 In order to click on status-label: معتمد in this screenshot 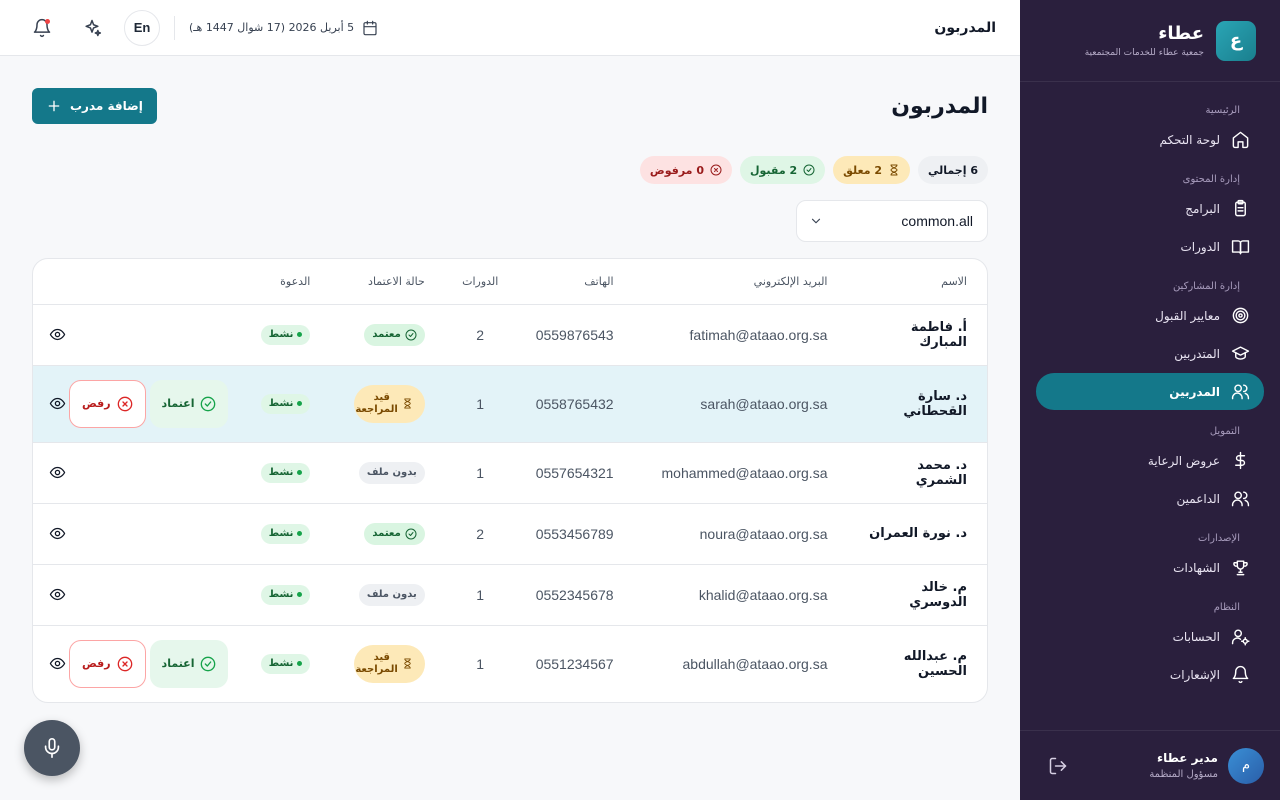, I will do `click(386, 533)`.